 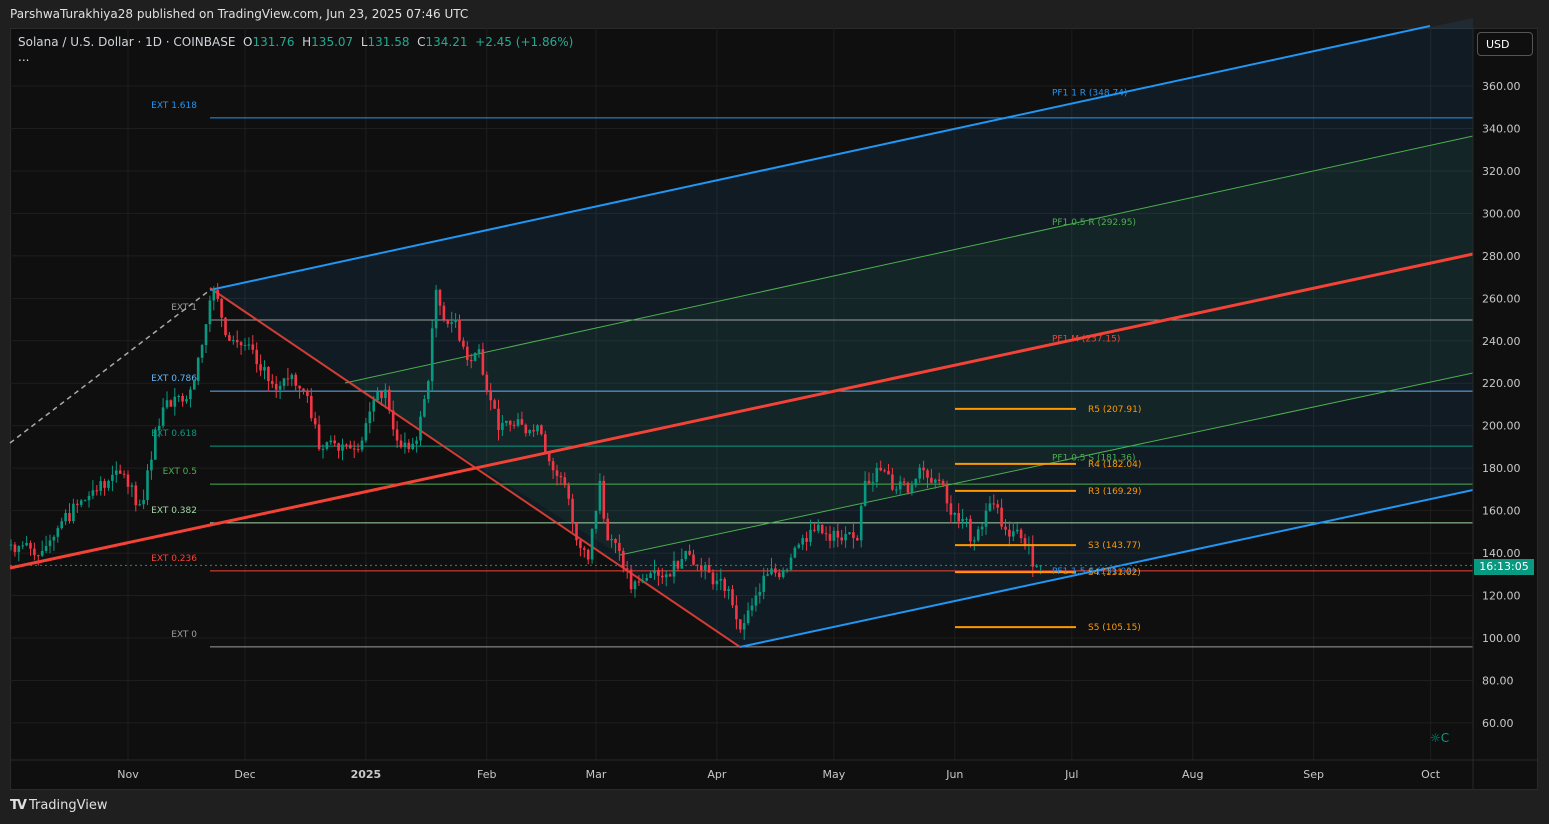 I want to click on time-tick-label: Sep, so click(x=1313, y=774).